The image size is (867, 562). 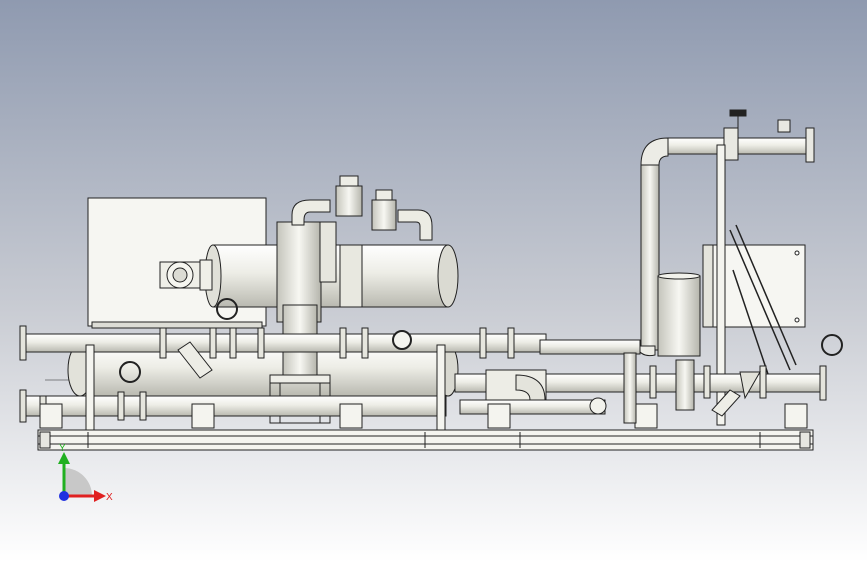 I want to click on inlet-flange, so click(x=186, y=275).